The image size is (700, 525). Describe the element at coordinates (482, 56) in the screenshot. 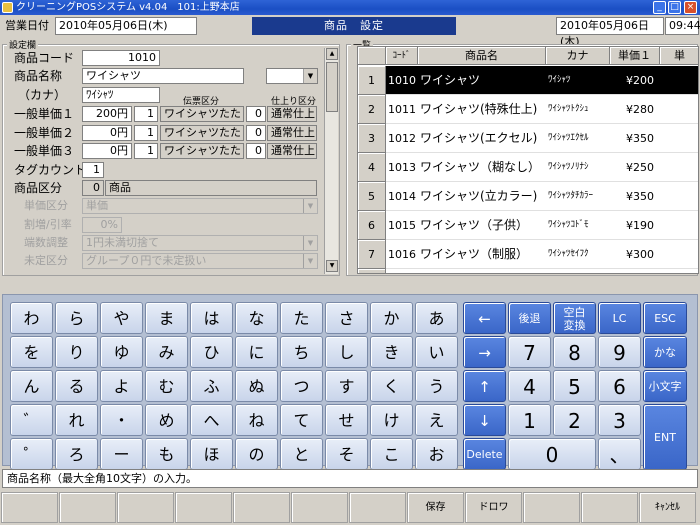

I see `table-header-name: 商品名` at that location.